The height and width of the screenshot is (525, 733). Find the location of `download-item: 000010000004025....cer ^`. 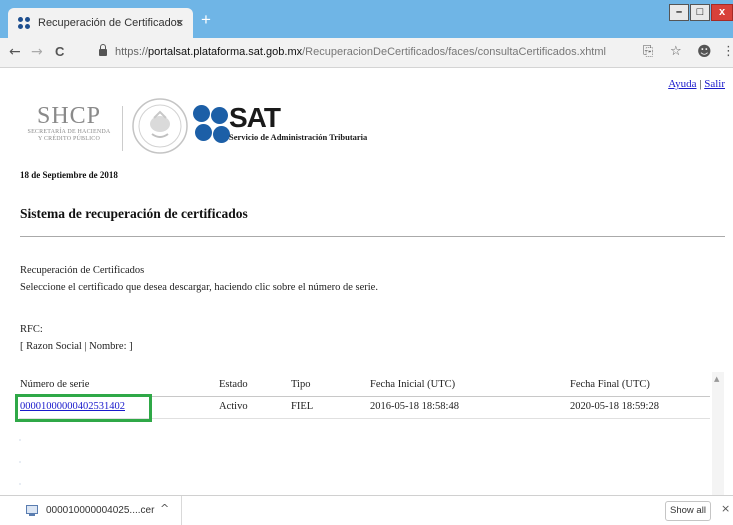

download-item: 000010000004025....cer ^ is located at coordinates (91, 510).